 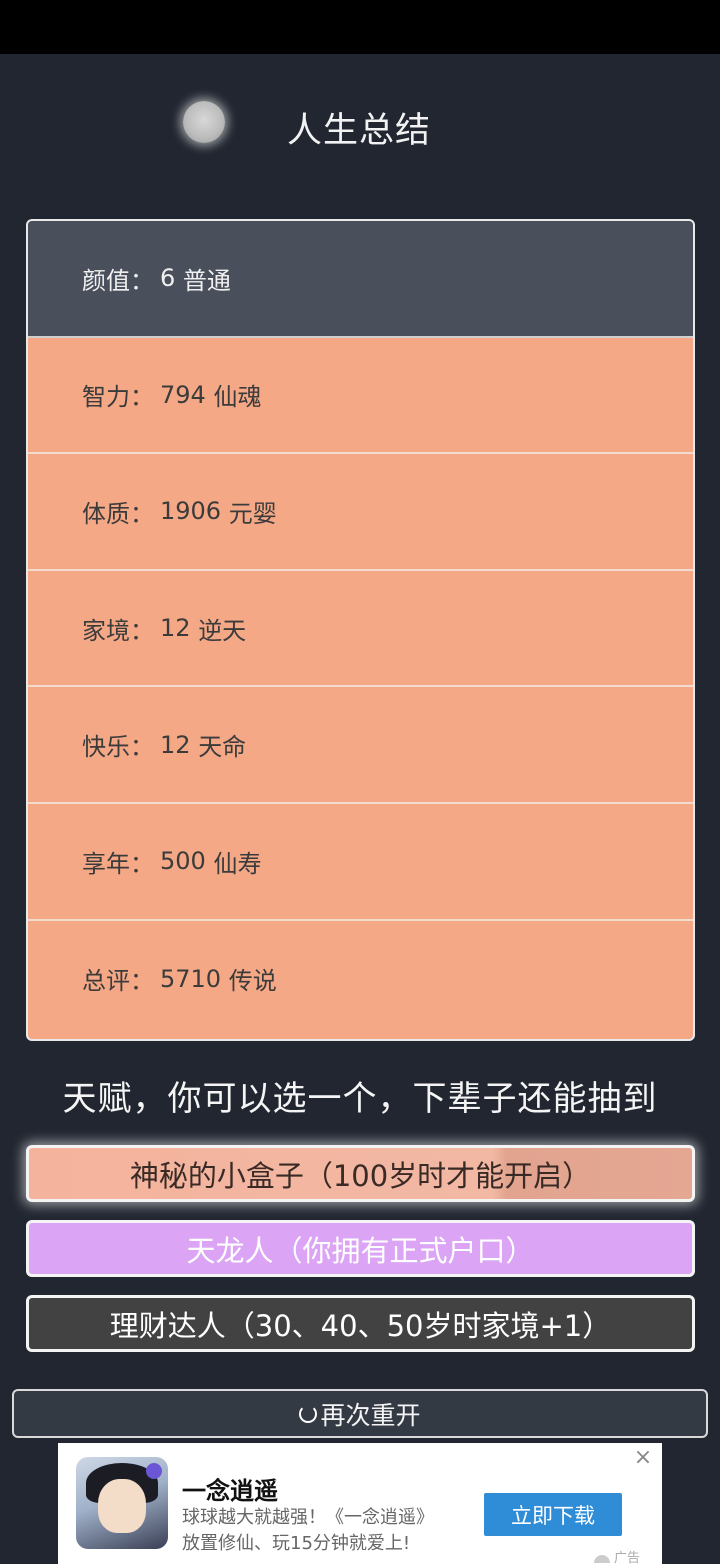 I want to click on stat-label: 享年, so click(x=106, y=863).